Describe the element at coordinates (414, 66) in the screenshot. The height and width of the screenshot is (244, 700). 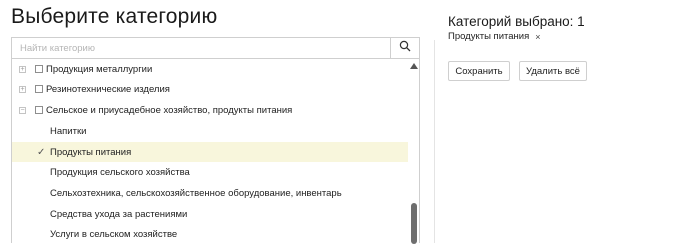
I see `scroll-up-arrow-icon` at that location.